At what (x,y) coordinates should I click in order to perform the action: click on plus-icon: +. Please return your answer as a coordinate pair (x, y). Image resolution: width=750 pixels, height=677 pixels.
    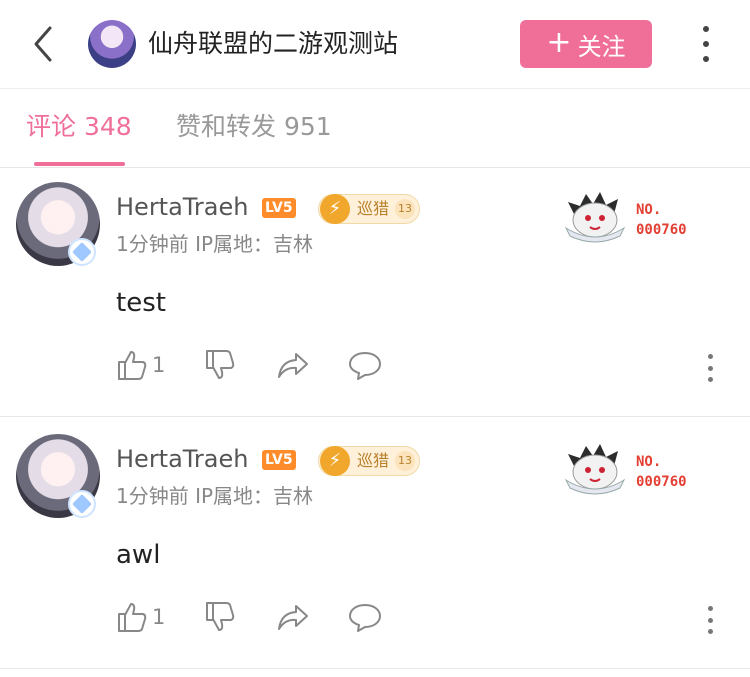
    Looking at the image, I should click on (559, 42).